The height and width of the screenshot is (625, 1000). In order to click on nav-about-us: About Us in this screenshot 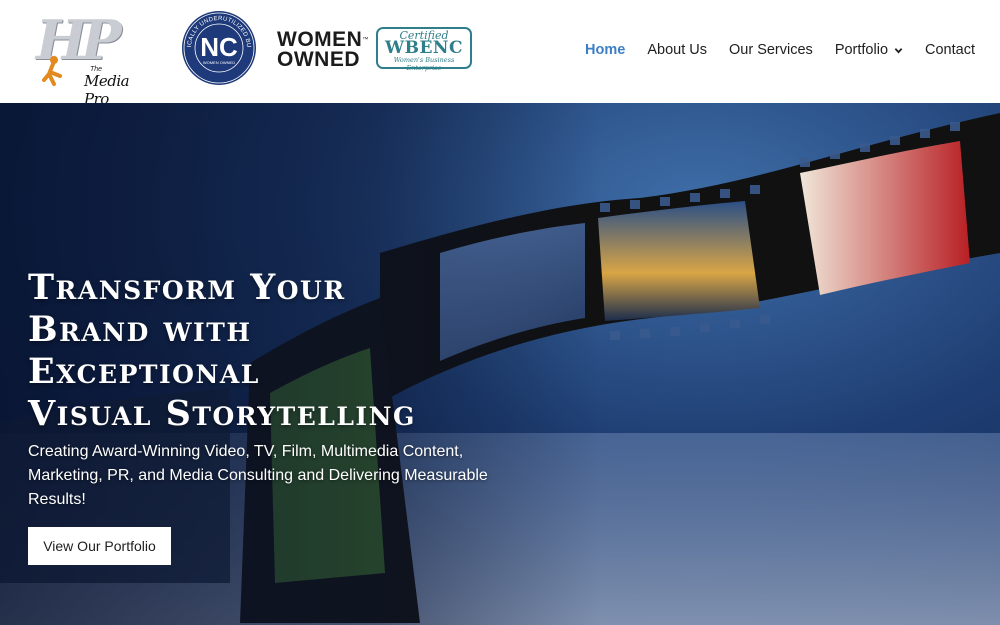, I will do `click(677, 50)`.